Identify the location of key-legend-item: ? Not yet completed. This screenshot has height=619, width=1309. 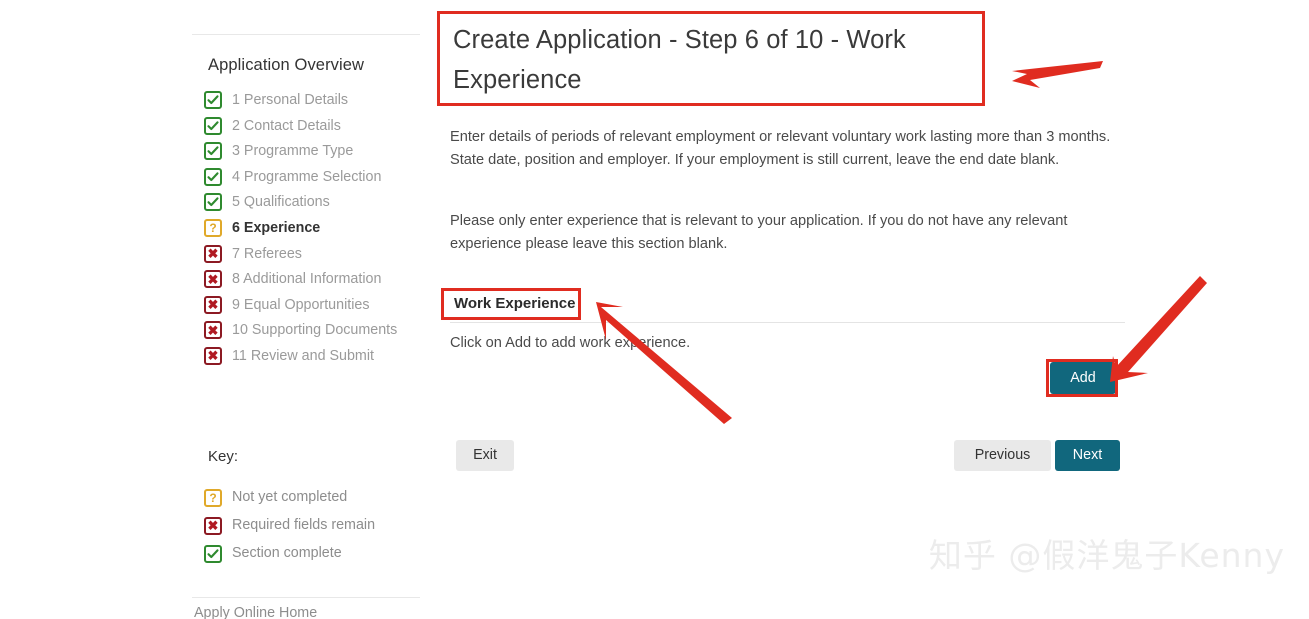
(312, 497).